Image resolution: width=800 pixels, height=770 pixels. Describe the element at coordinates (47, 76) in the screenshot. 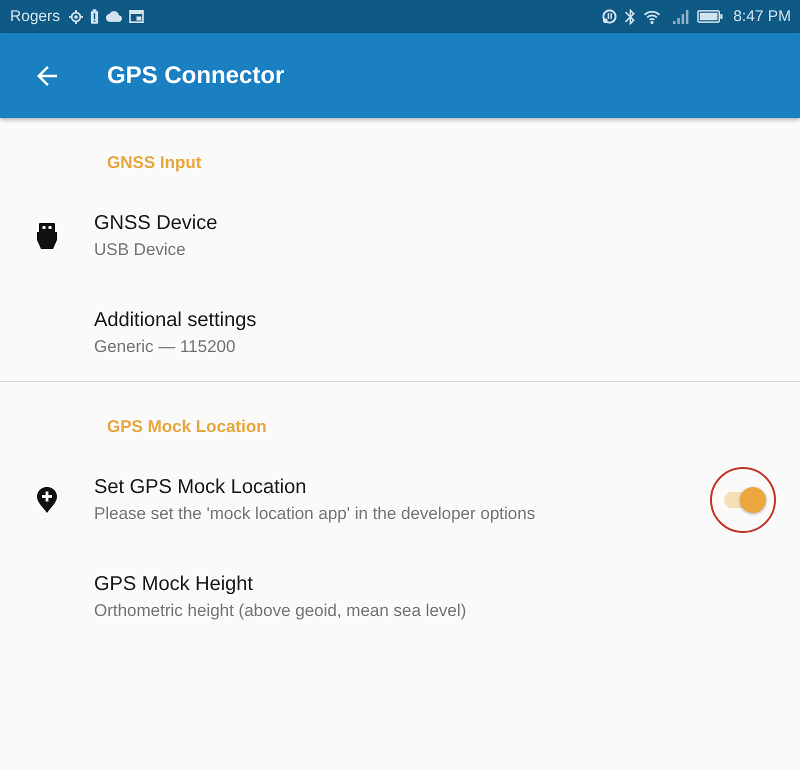

I see `back-arrow-icon` at that location.